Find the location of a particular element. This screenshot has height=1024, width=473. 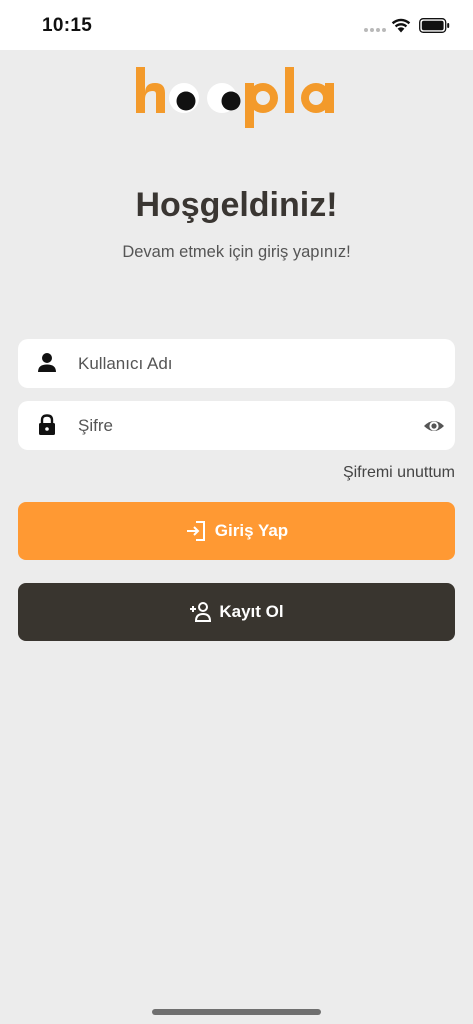

welcome-subtitle: Devam etmek için giriş yapınız! is located at coordinates (236, 252).